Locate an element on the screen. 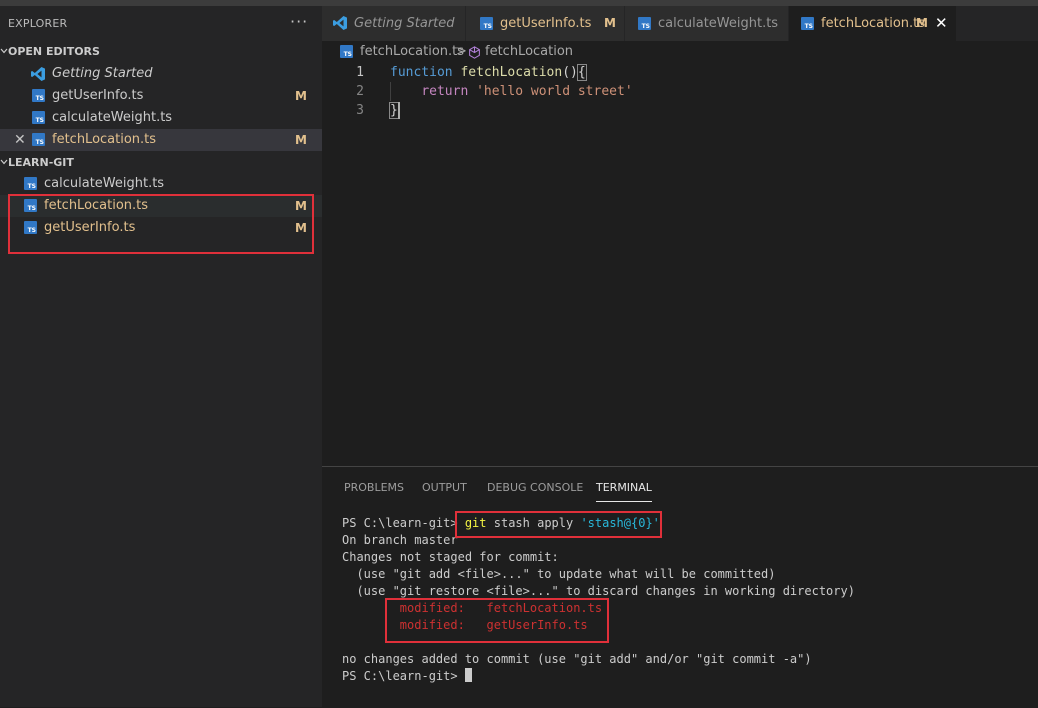 The height and width of the screenshot is (708, 1038). terminal-cursor is located at coordinates (468, 675).